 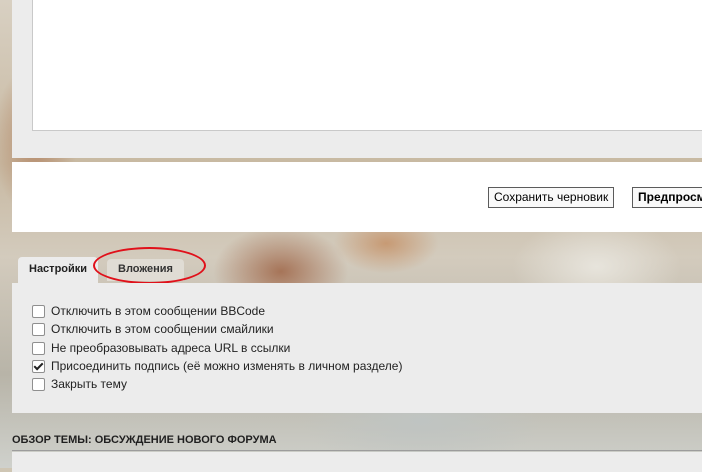 I want to click on option-disable-bbcode: Отключить в этом сообщении BBCode, so click(x=148, y=311).